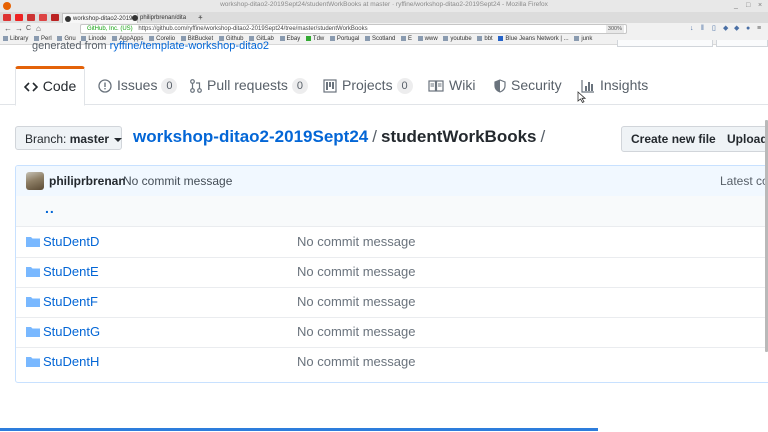  I want to click on page-load-bar, so click(299, 429).